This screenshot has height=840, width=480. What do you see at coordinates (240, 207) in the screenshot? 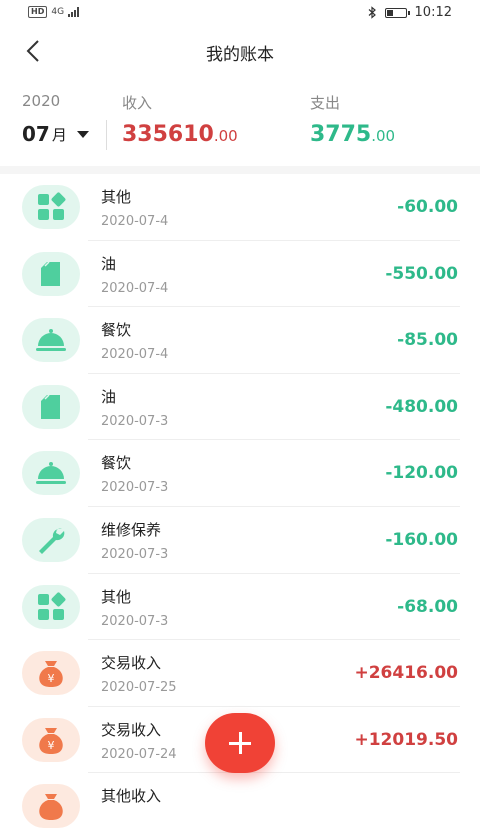
I see `list-item: 其他 2020-07-4 -60.00` at bounding box center [240, 207].